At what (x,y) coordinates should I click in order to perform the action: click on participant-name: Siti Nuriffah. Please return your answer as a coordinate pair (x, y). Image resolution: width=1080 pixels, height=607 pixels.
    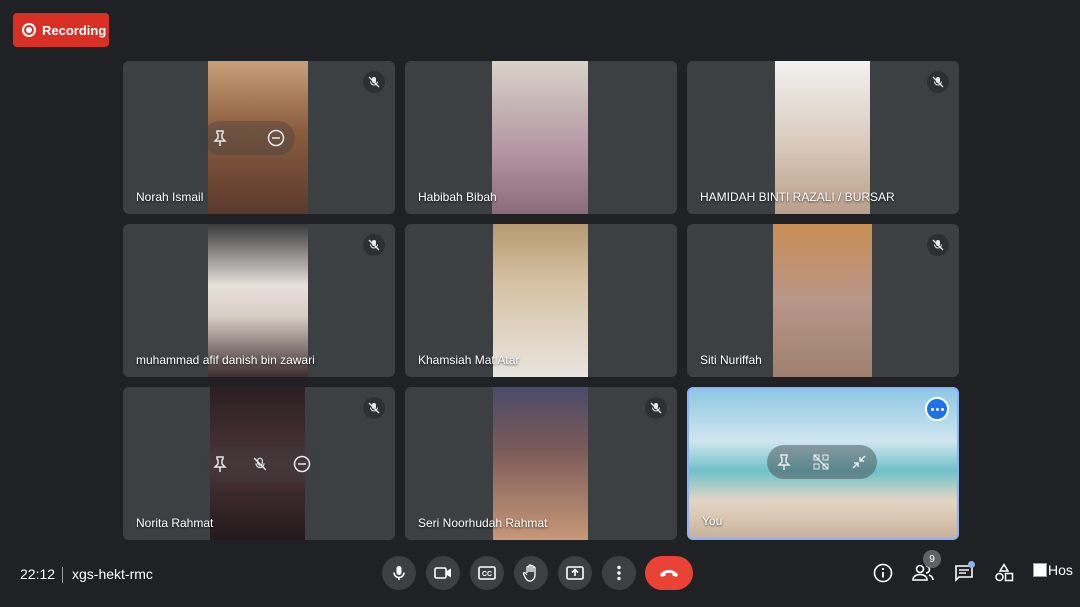
    Looking at the image, I should click on (731, 360).